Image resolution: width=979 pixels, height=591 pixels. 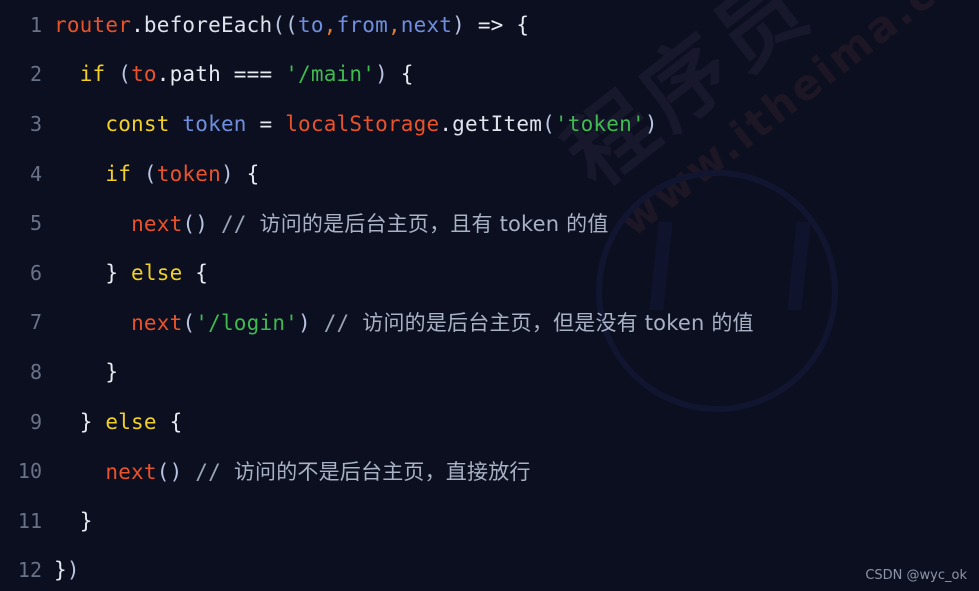 I want to click on code-line: 10 next() // 访问的不是后台主页，直接放行, so click(x=489, y=471).